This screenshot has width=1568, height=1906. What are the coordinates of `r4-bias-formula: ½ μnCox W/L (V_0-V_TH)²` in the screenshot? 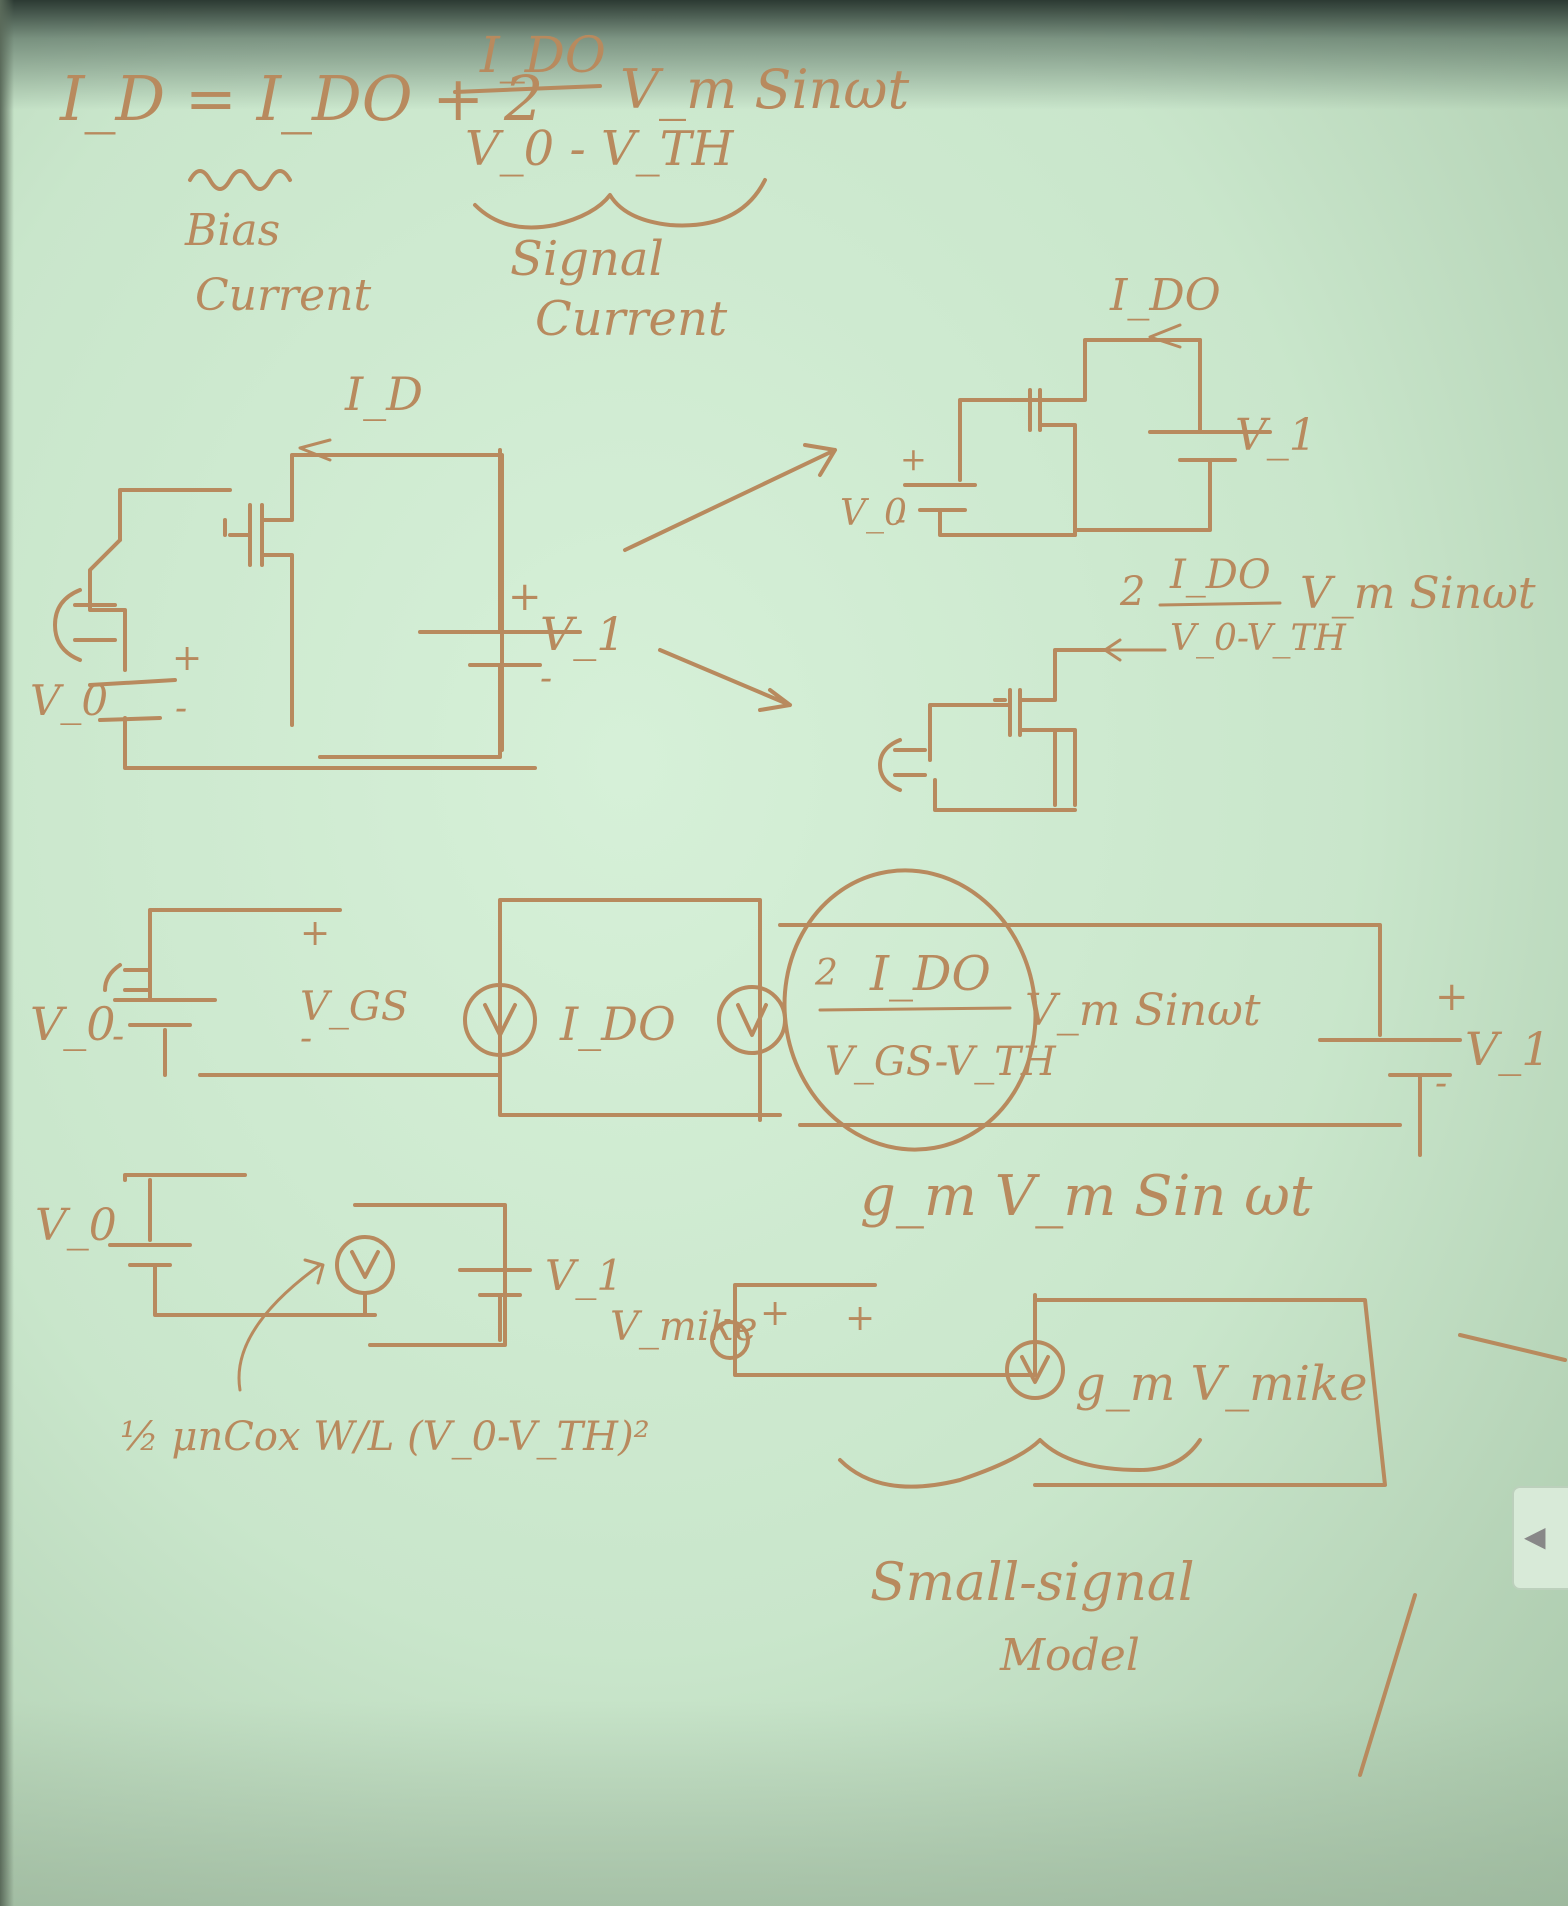 It's located at (385, 1437).